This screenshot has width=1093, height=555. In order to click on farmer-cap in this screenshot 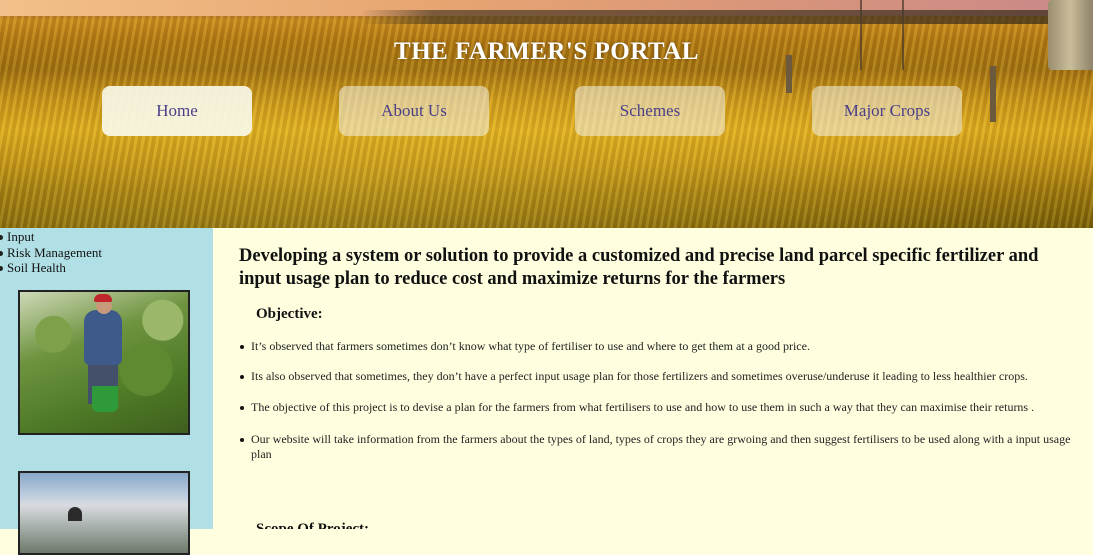, I will do `click(103, 298)`.